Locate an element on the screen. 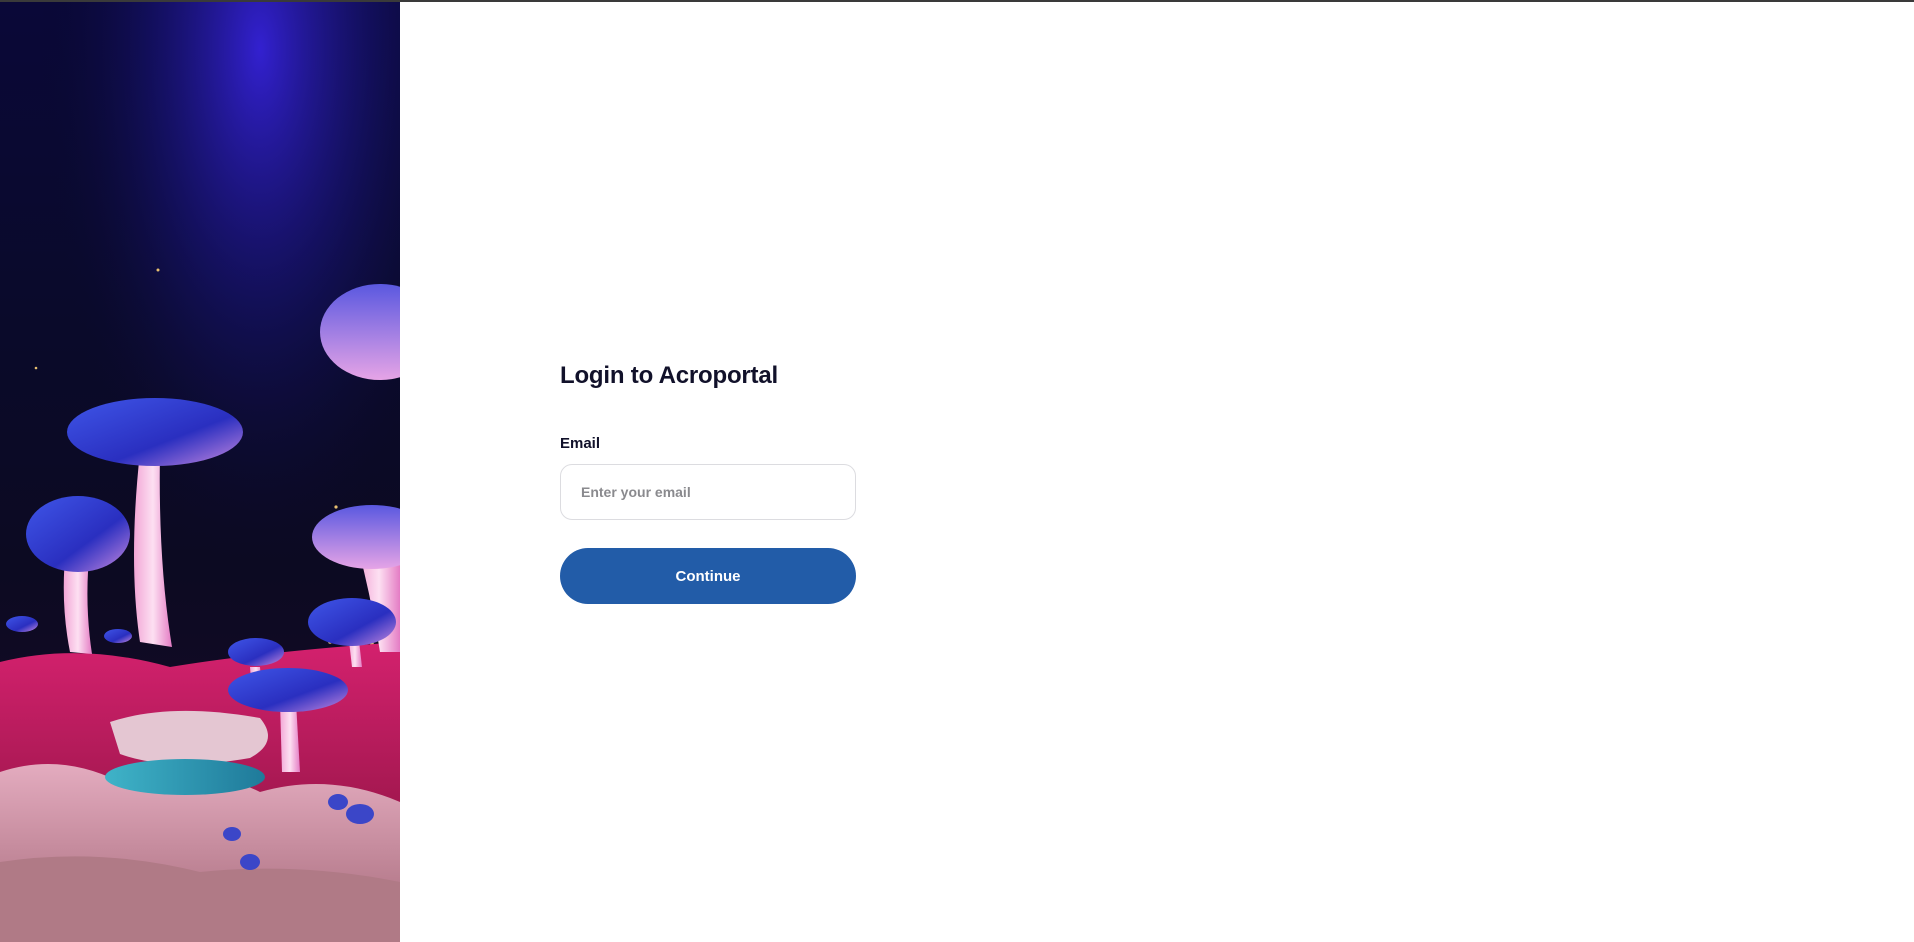  login-form: Login to Acroportal Email Continue is located at coordinates (708, 482).